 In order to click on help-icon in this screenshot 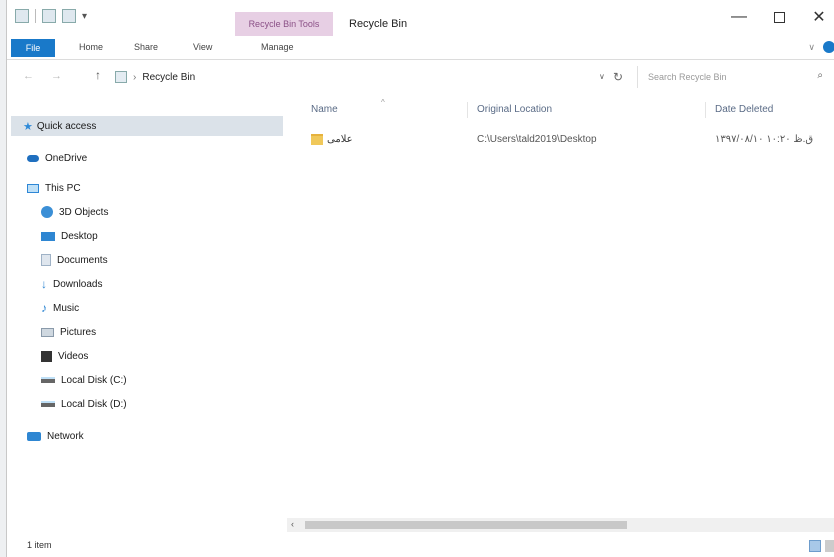, I will do `click(828, 47)`.